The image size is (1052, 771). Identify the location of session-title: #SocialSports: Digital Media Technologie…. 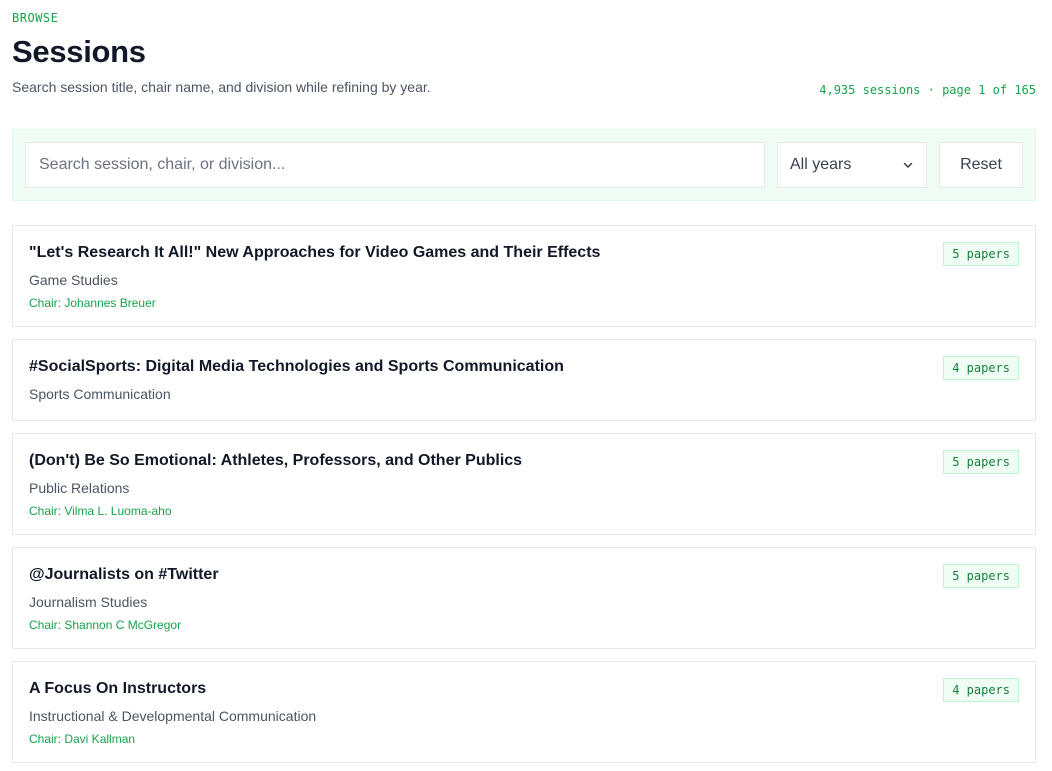
(296, 367).